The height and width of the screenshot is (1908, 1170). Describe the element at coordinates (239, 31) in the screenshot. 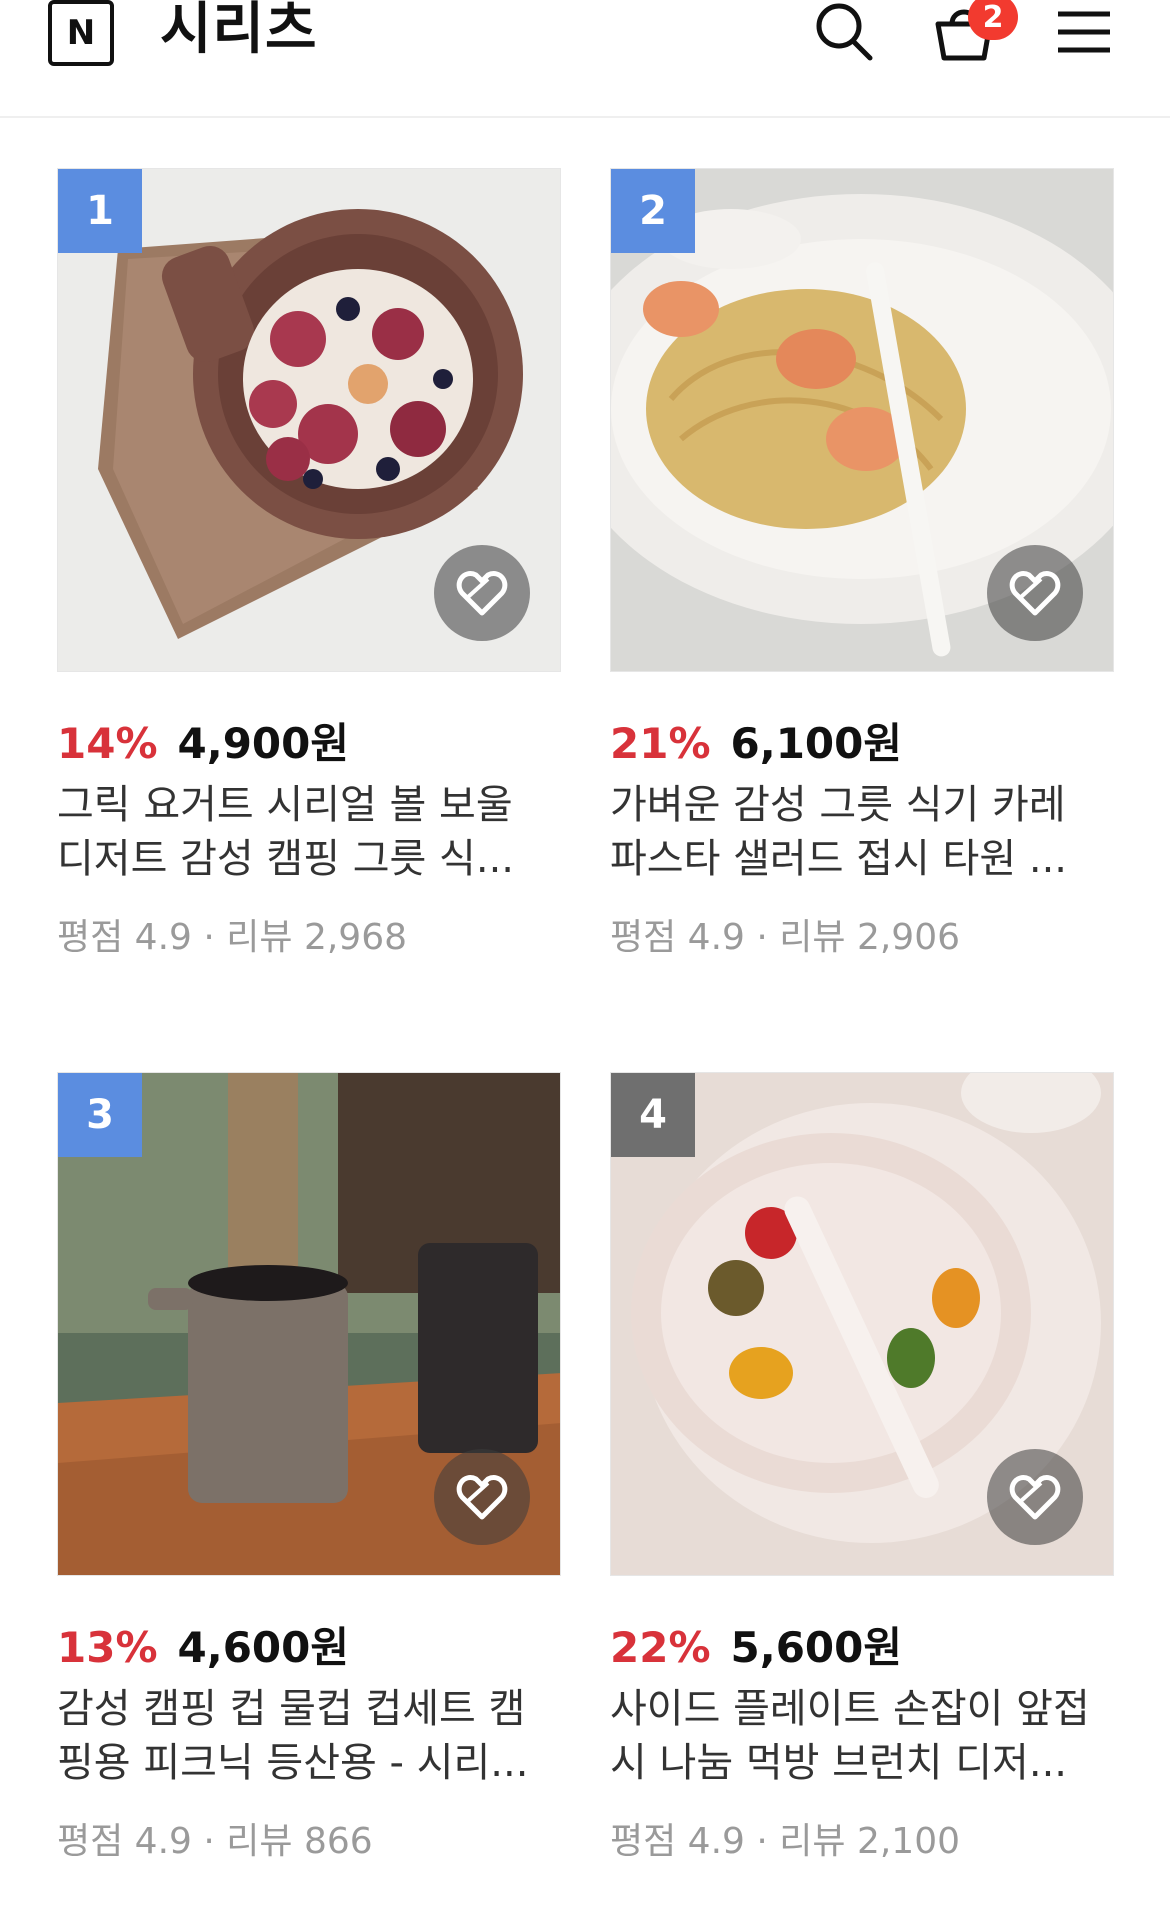

I see `page-title: 시리츠` at that location.